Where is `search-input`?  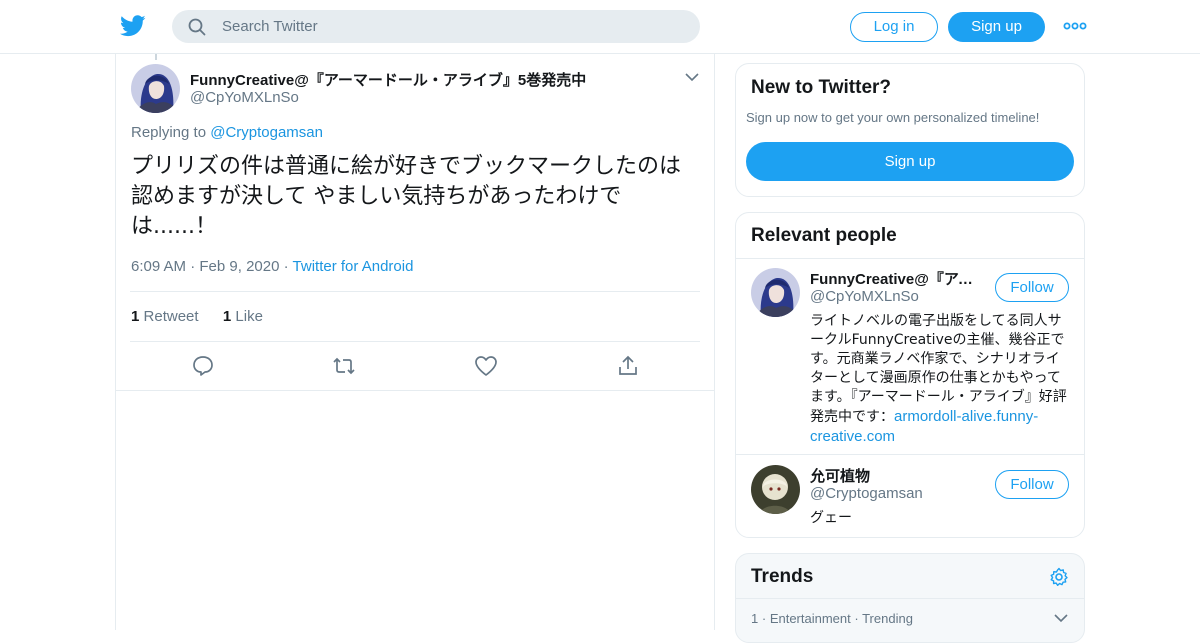
search-input is located at coordinates (452, 26).